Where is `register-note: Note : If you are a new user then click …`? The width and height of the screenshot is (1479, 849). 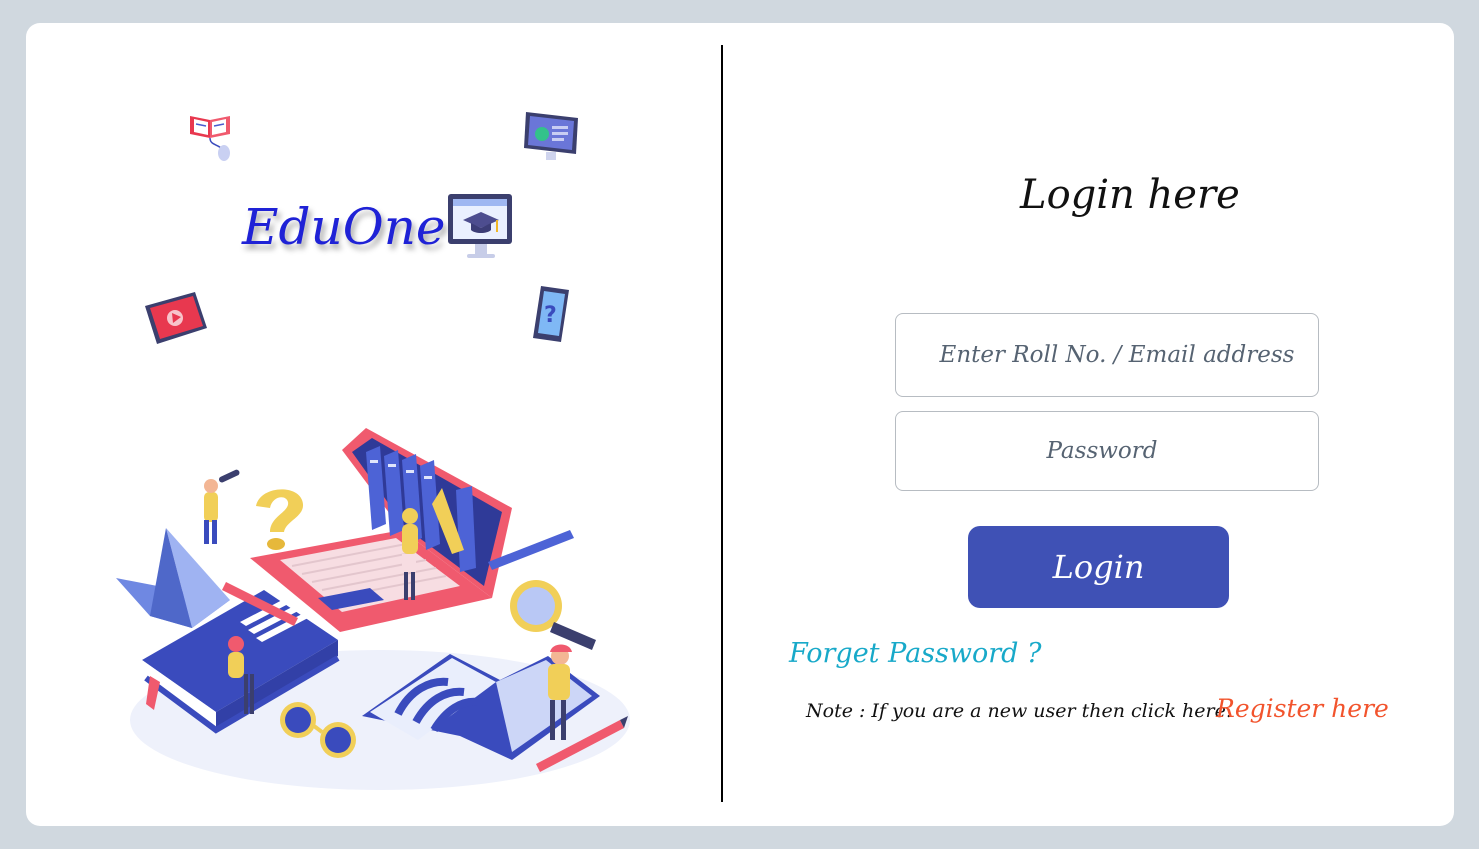 register-note: Note : If you are a new user then click … is located at coordinates (1019, 711).